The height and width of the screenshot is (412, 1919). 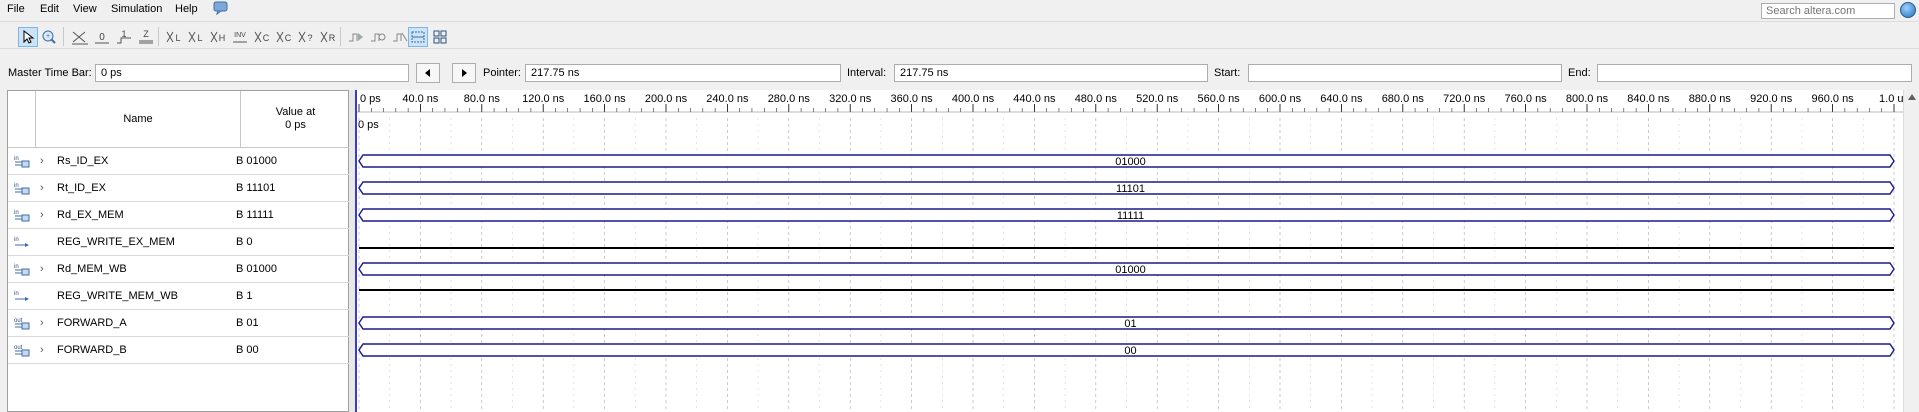 I want to click on random-value-icon: R, so click(x=328, y=37).